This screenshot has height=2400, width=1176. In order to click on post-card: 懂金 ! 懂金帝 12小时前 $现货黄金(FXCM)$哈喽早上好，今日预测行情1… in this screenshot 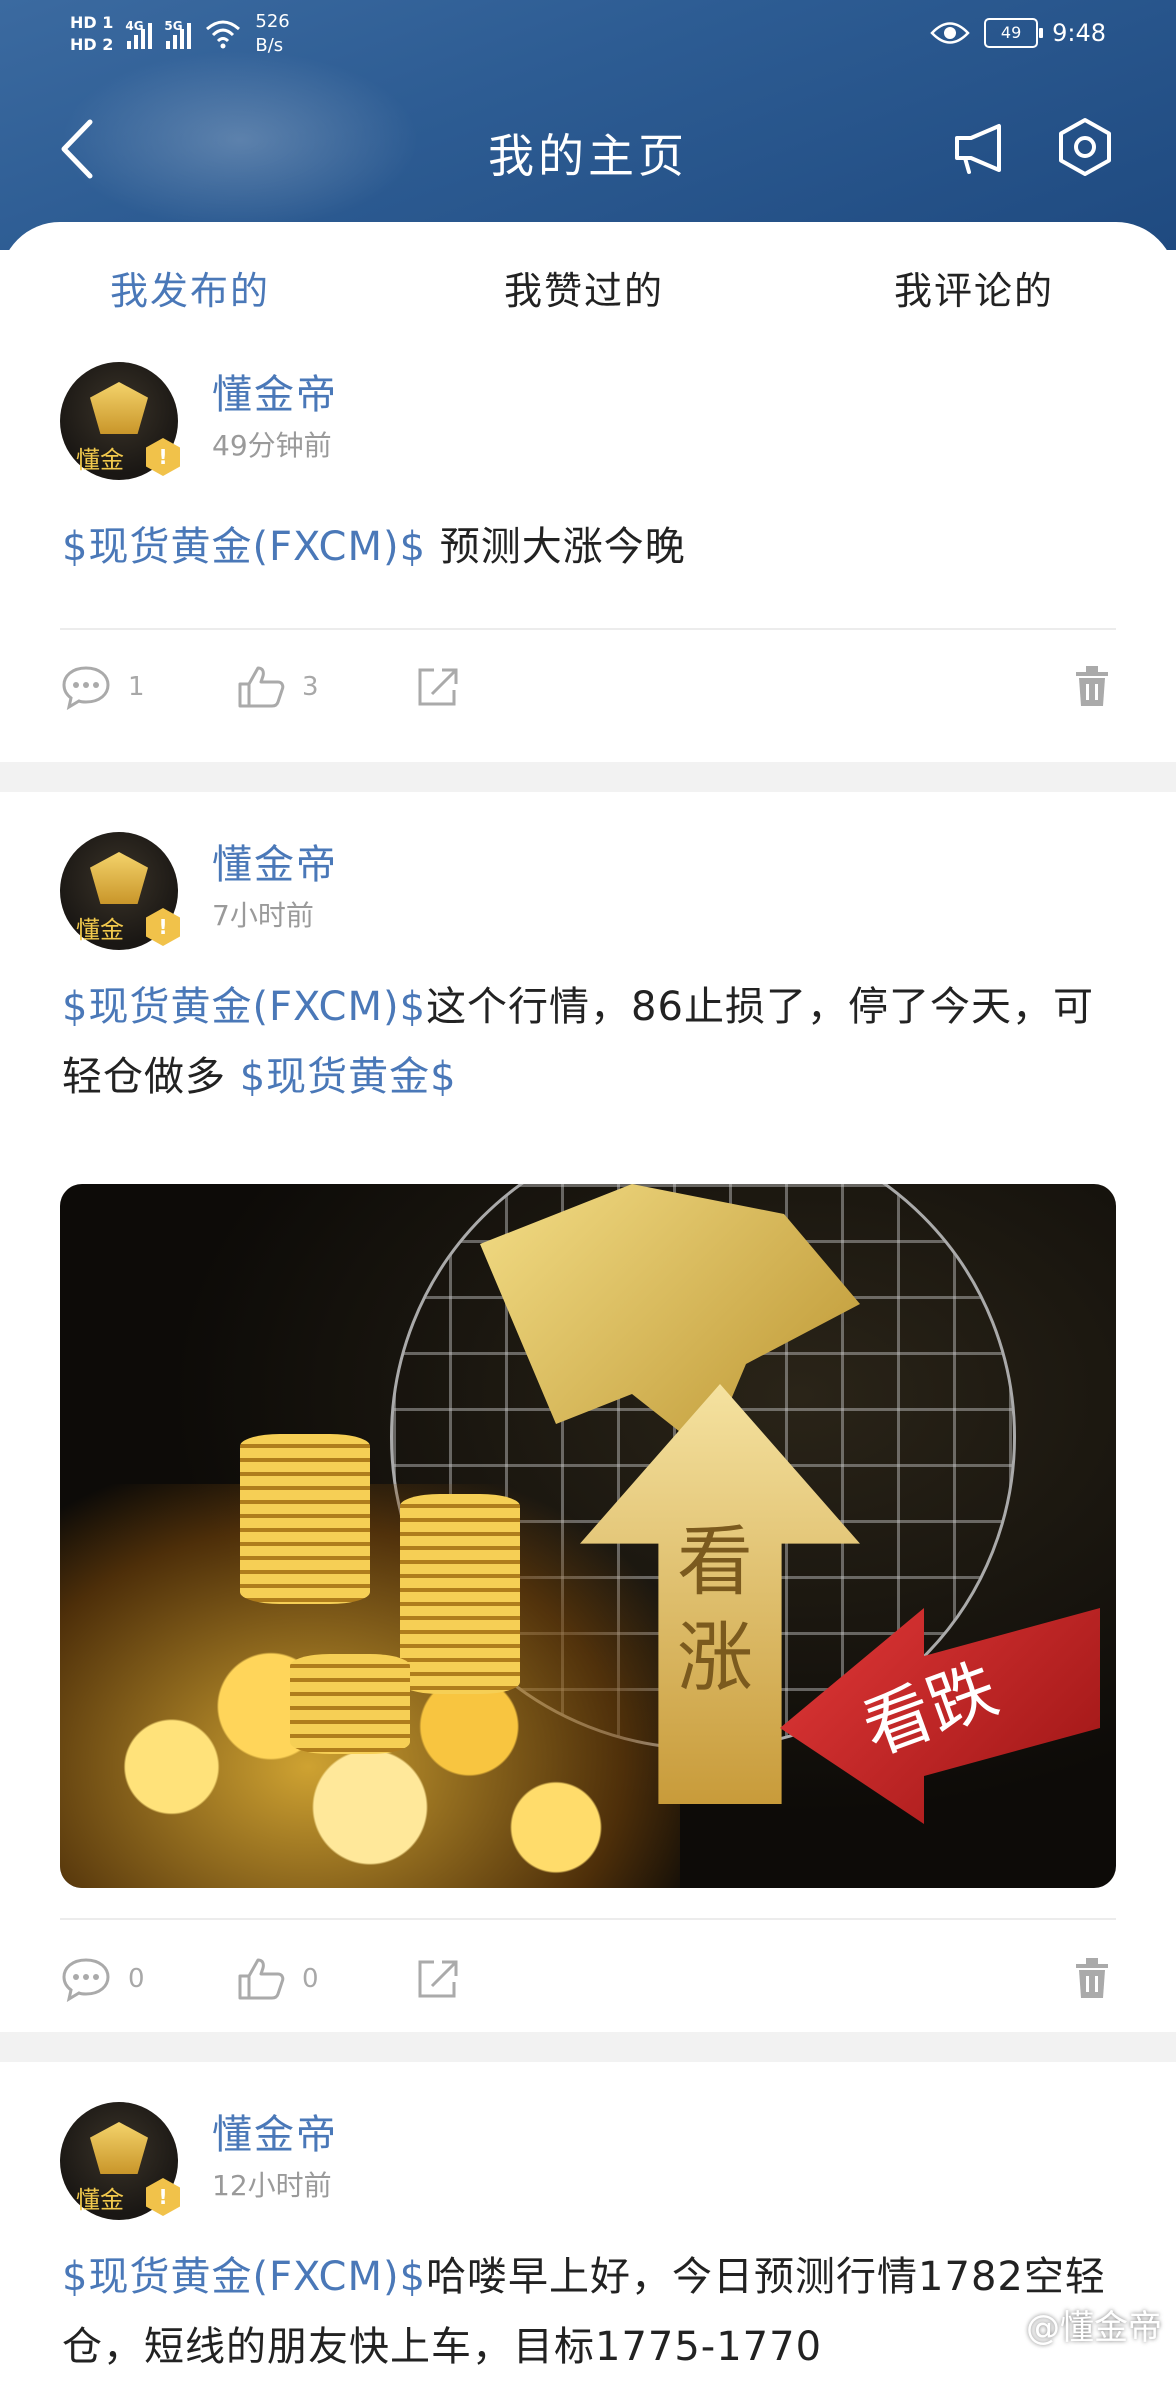, I will do `click(588, 2231)`.